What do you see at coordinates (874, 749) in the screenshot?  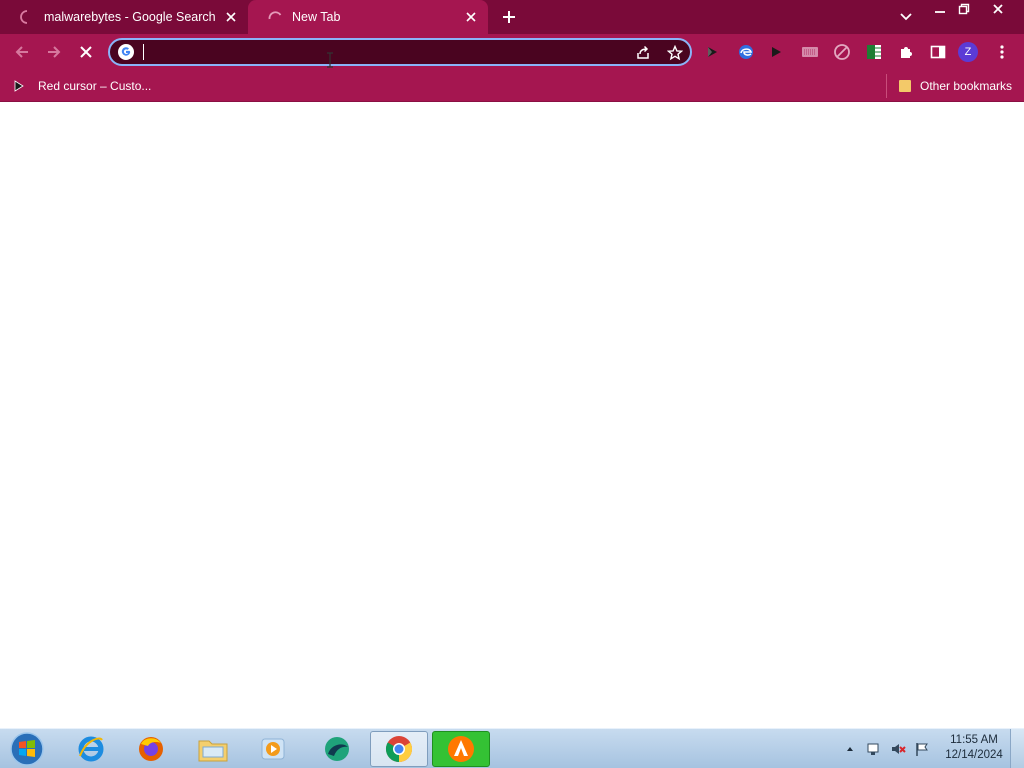 I see `network-tray-icon` at bounding box center [874, 749].